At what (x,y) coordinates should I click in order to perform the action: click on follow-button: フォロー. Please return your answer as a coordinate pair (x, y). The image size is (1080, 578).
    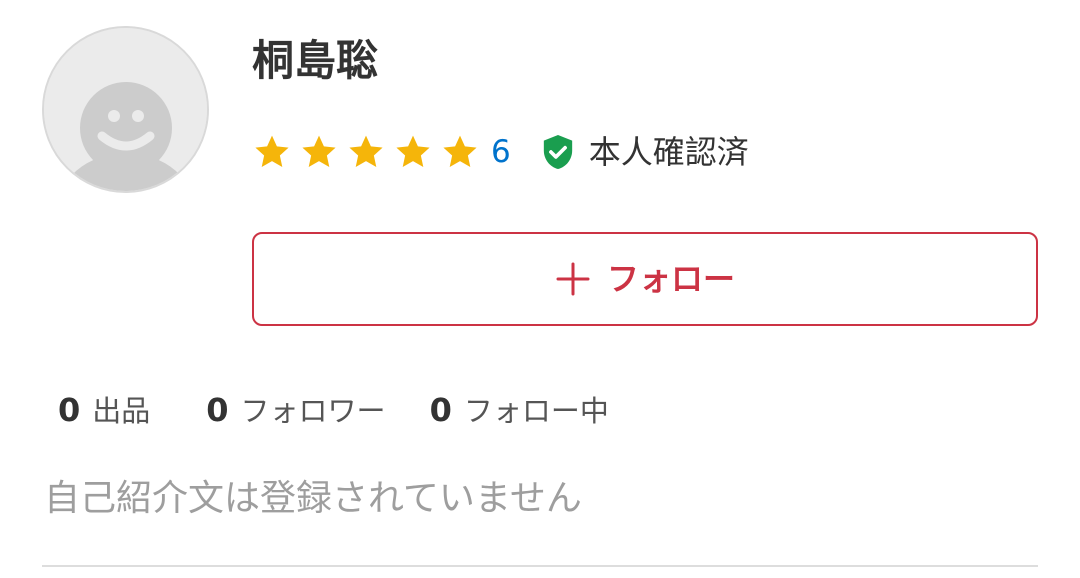
    Looking at the image, I should click on (645, 279).